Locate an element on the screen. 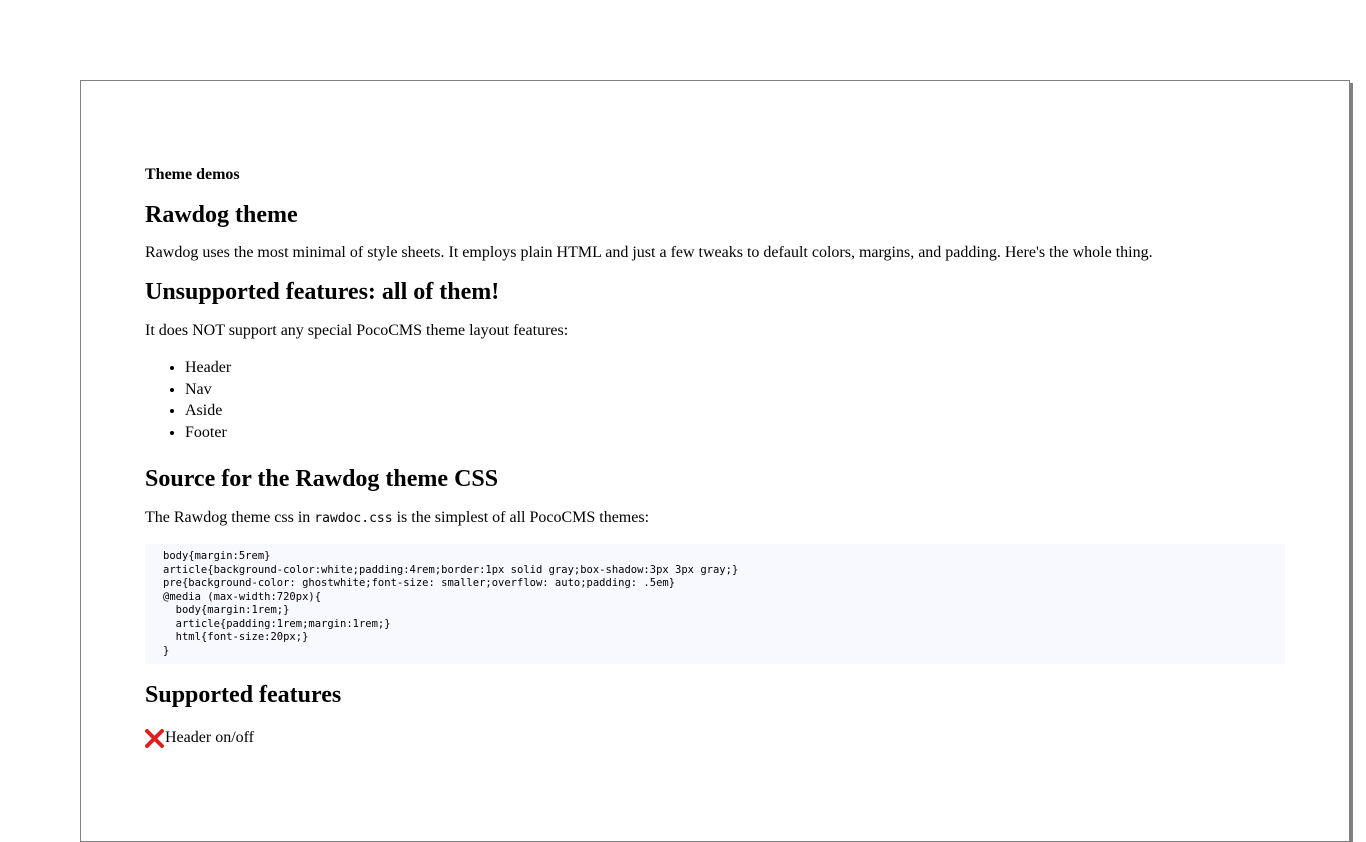 Image resolution: width=1366 pixels, height=842 pixels. heading-unsupported-features: Unsupported features: all of them! is located at coordinates (322, 292).